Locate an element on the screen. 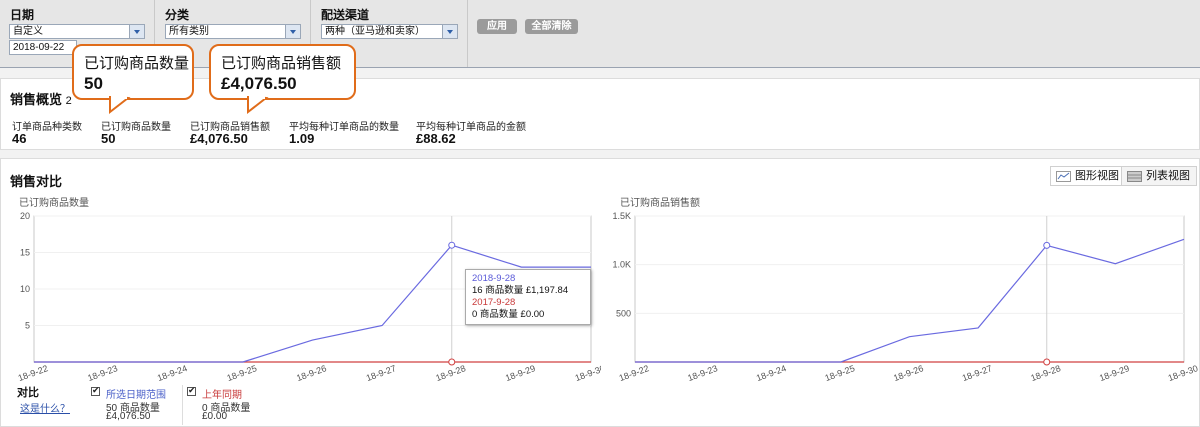 This screenshot has height=427, width=1200. y-tick-label: 1.5K is located at coordinates (621, 216).